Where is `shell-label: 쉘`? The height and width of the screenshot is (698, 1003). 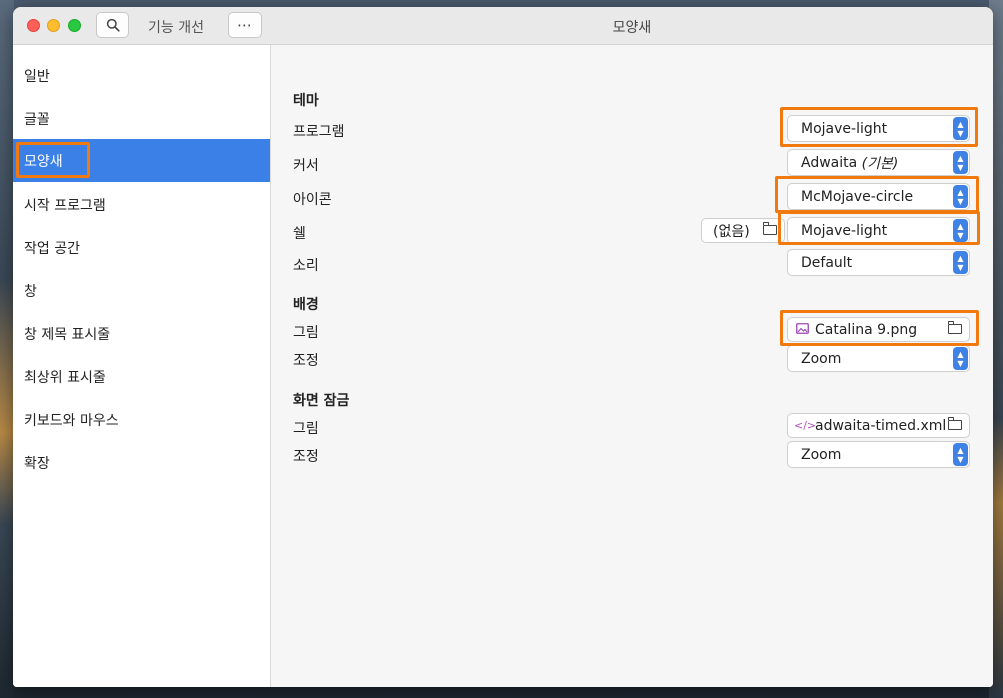
shell-label: 쉘 is located at coordinates (299, 234).